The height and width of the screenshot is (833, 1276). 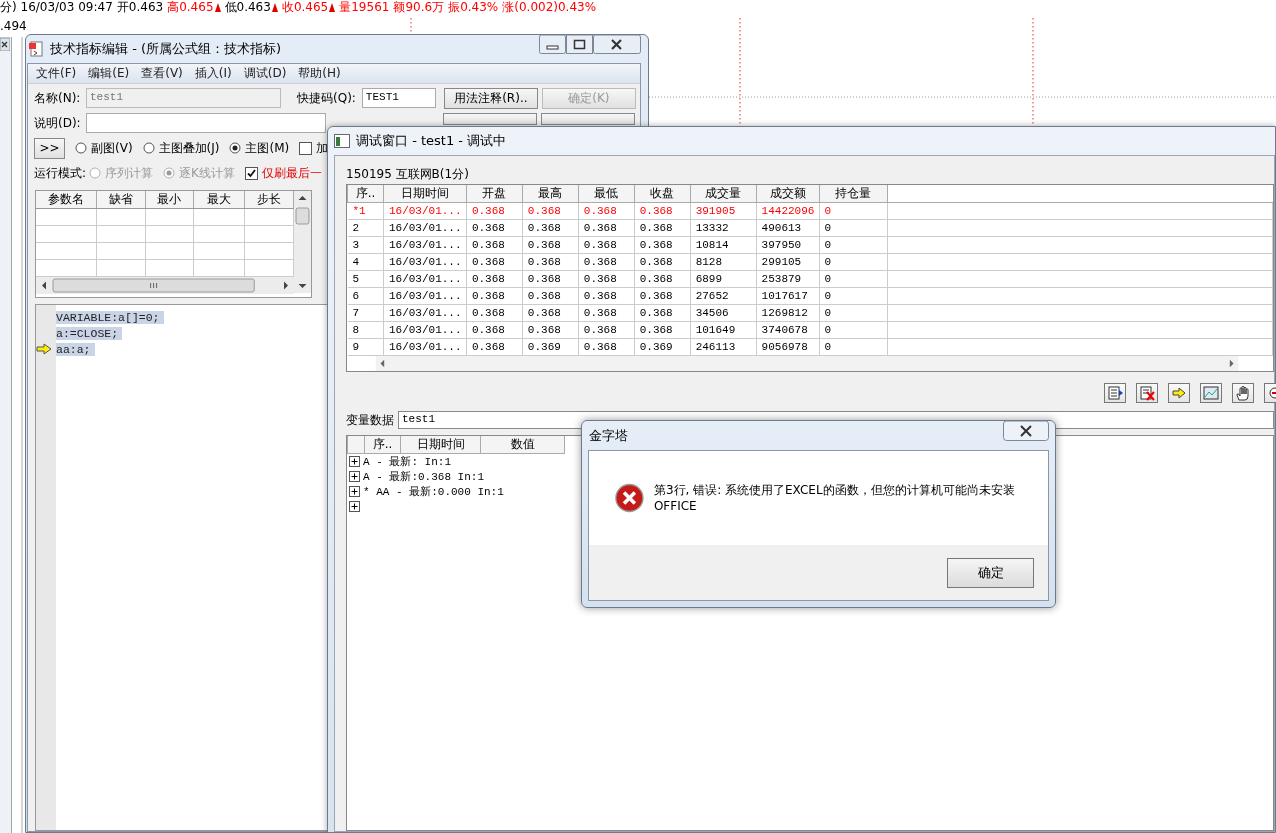 I want to click on radio-label: 副图(V), so click(x=112, y=148).